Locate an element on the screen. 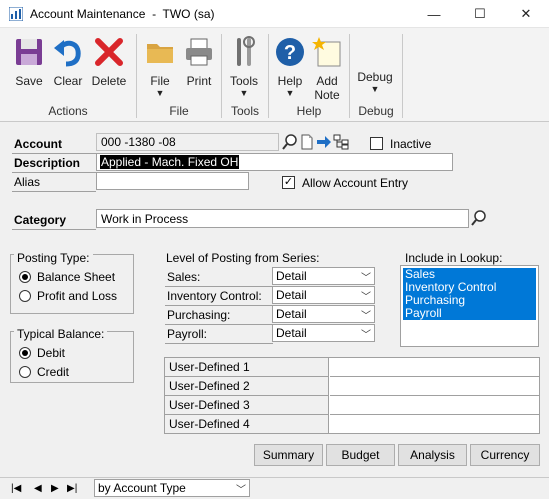  balance-sheet-label: Balance Sheet is located at coordinates (76, 277).